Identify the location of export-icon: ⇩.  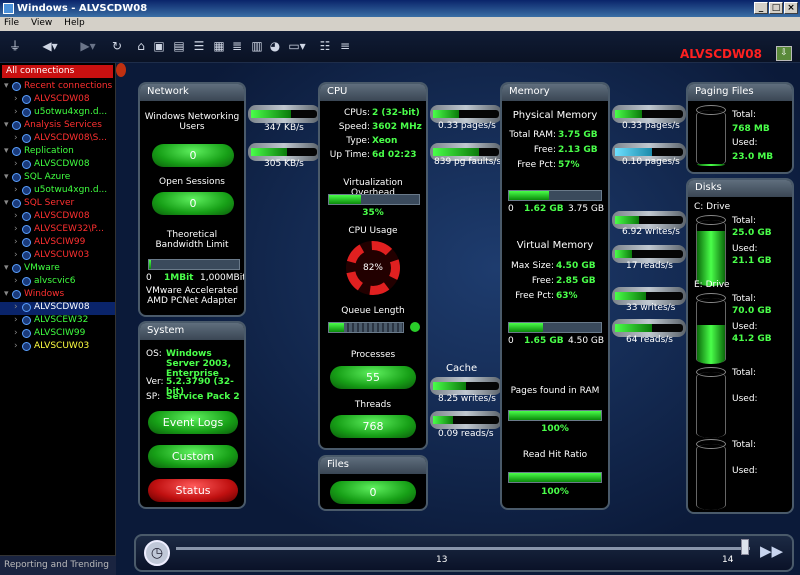
(784, 53).